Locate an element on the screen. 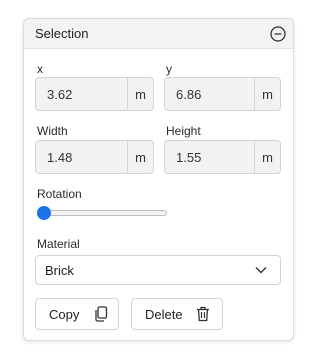  width-field: m is located at coordinates (94, 157).